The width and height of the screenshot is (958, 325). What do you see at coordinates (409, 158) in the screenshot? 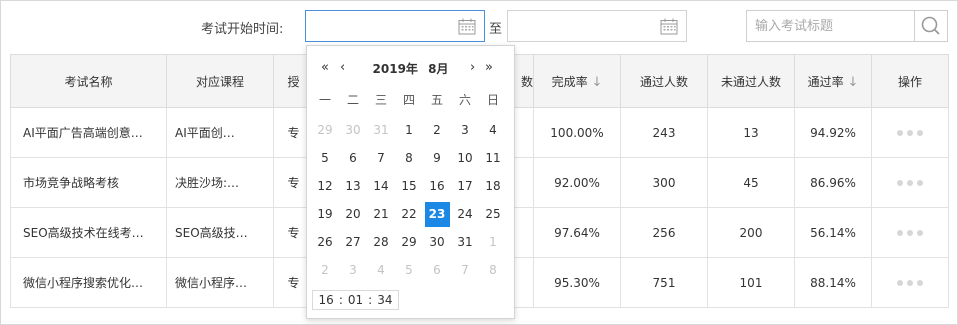
I see `day-cell: 8` at bounding box center [409, 158].